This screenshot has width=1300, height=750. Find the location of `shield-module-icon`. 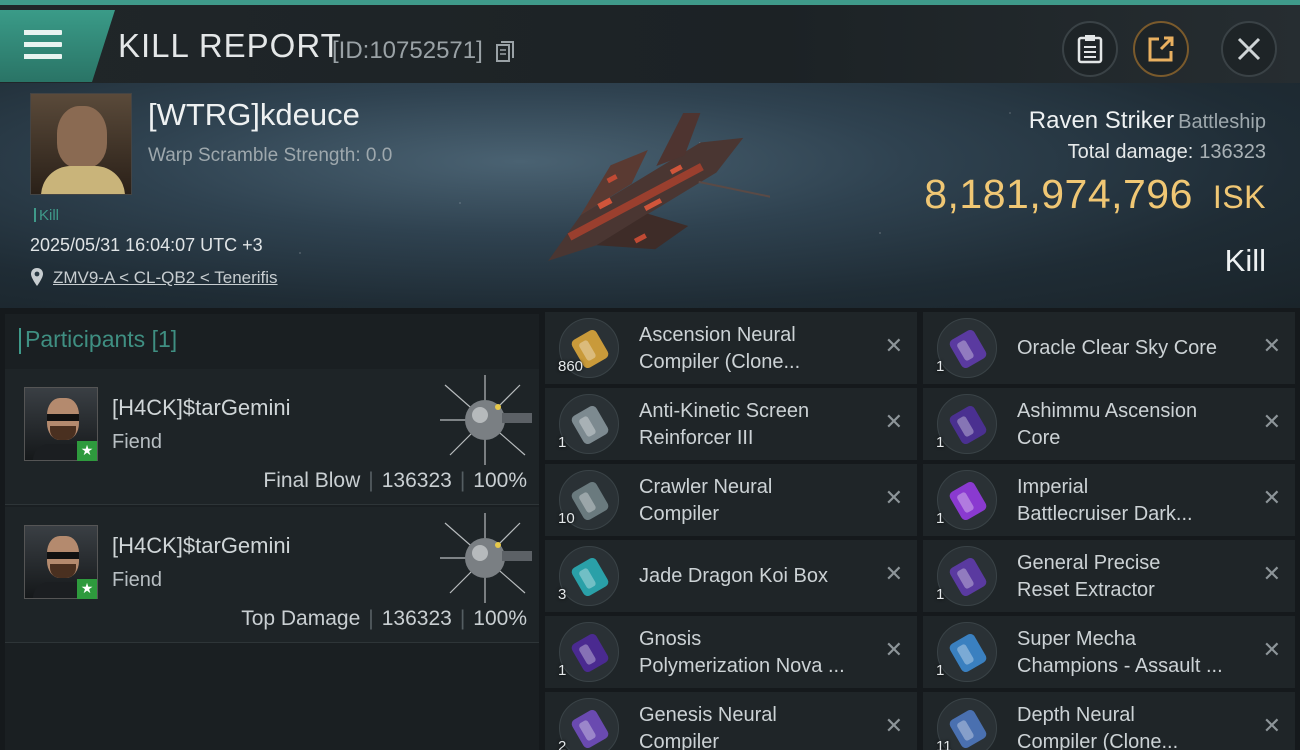

shield-module-icon is located at coordinates (589, 424).